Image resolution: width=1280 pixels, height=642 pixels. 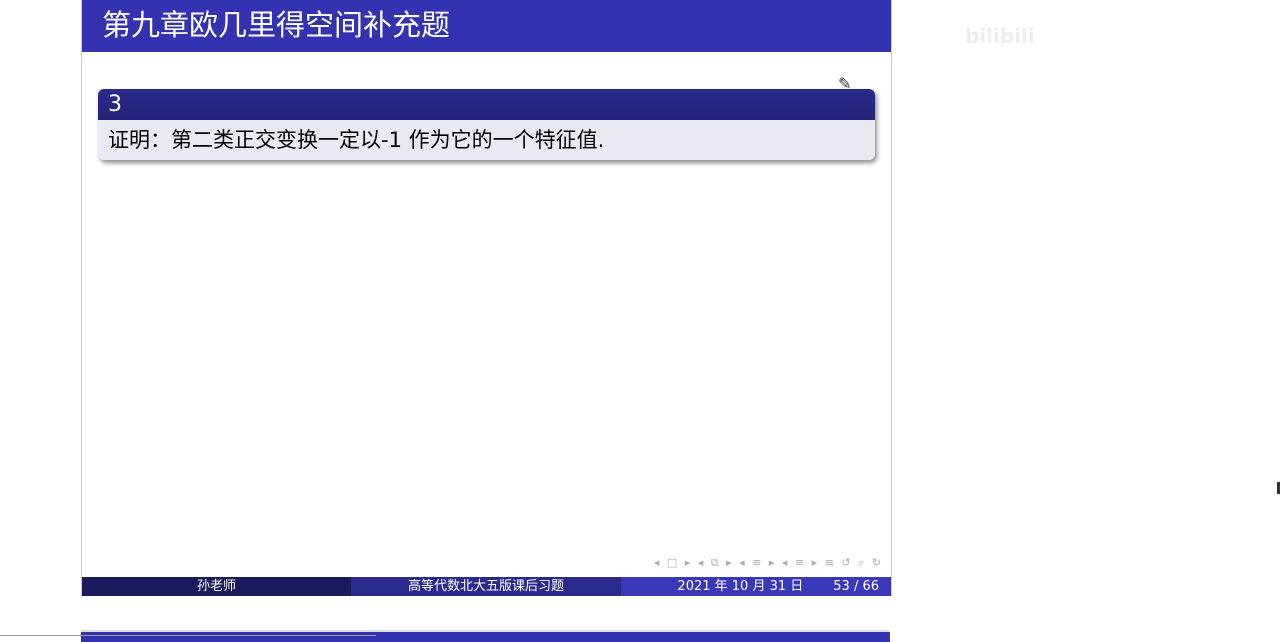 I want to click on bilibili-watermark-logo: bilibili, so click(x=1000, y=36).